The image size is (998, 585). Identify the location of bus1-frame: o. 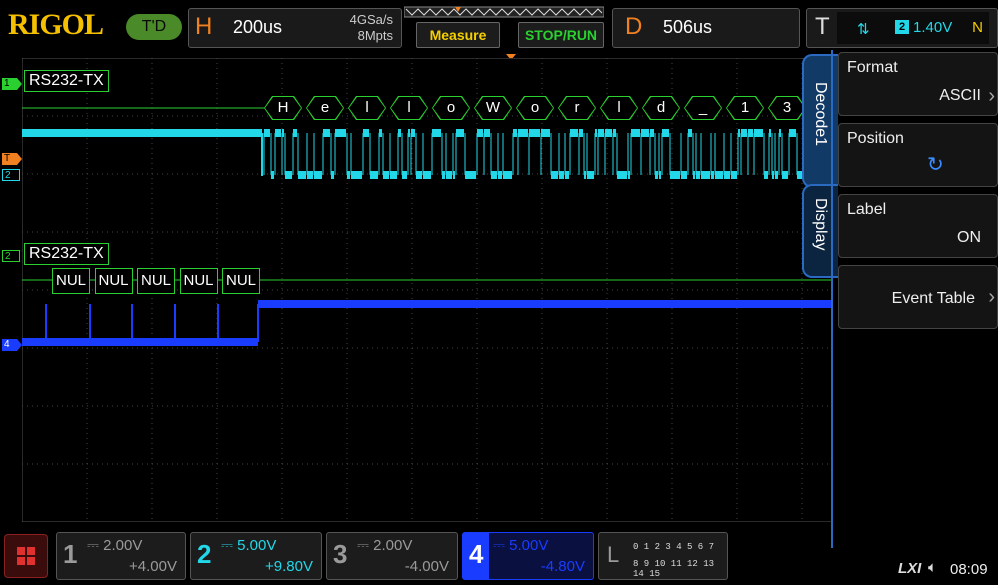
(535, 108).